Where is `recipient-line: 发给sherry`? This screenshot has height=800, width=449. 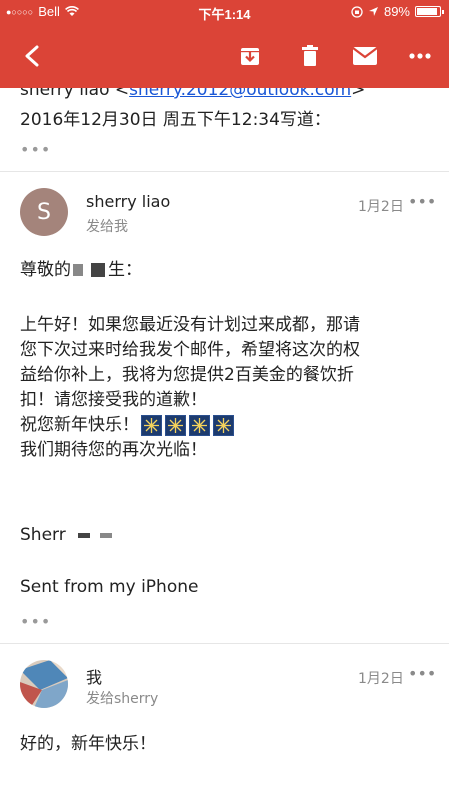
recipient-line: 发给sherry is located at coordinates (122, 699).